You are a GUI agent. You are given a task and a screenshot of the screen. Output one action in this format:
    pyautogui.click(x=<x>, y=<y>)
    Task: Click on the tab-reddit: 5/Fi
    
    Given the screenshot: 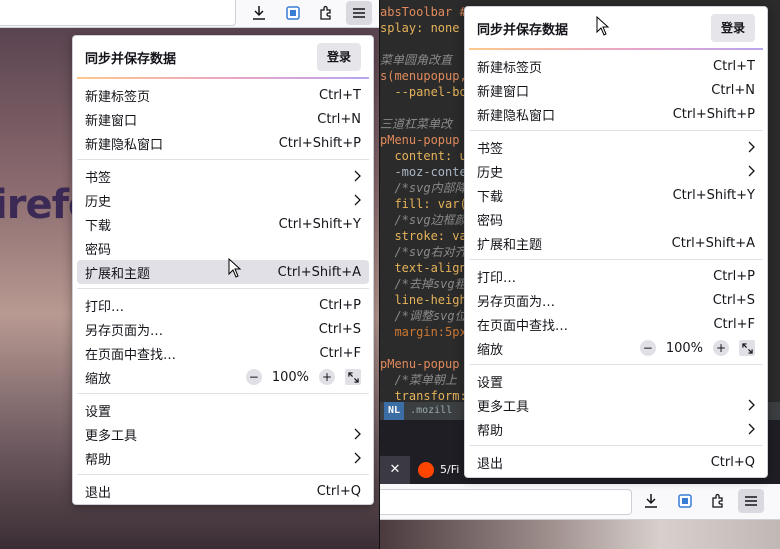 What is the action you would take?
    pyautogui.click(x=438, y=470)
    